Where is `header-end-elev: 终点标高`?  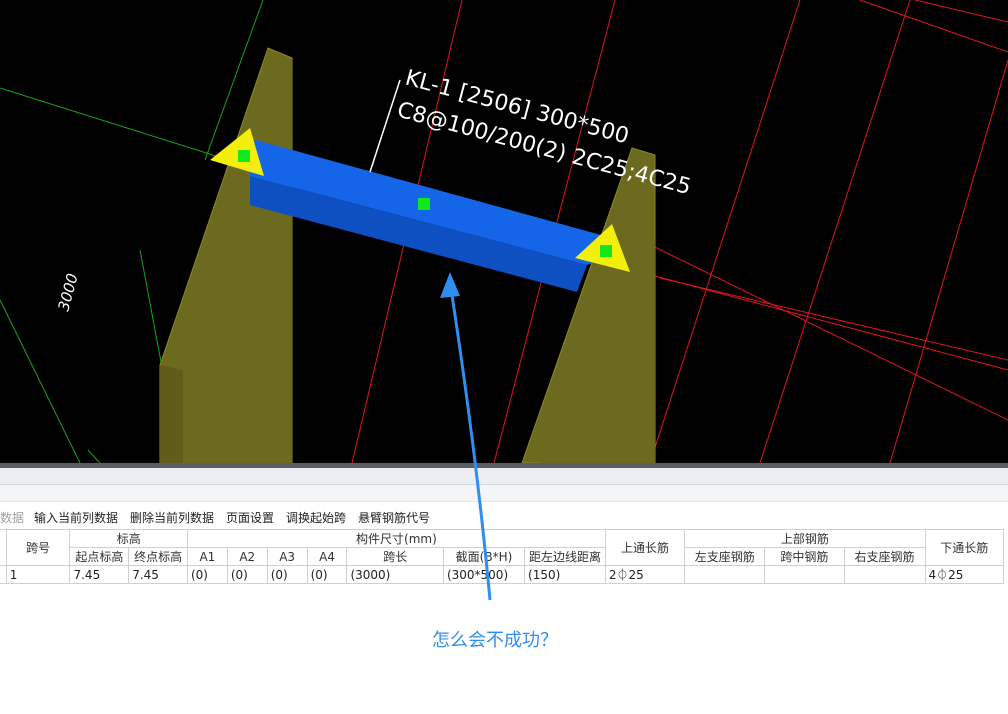
header-end-elev: 终点标高 is located at coordinates (158, 556).